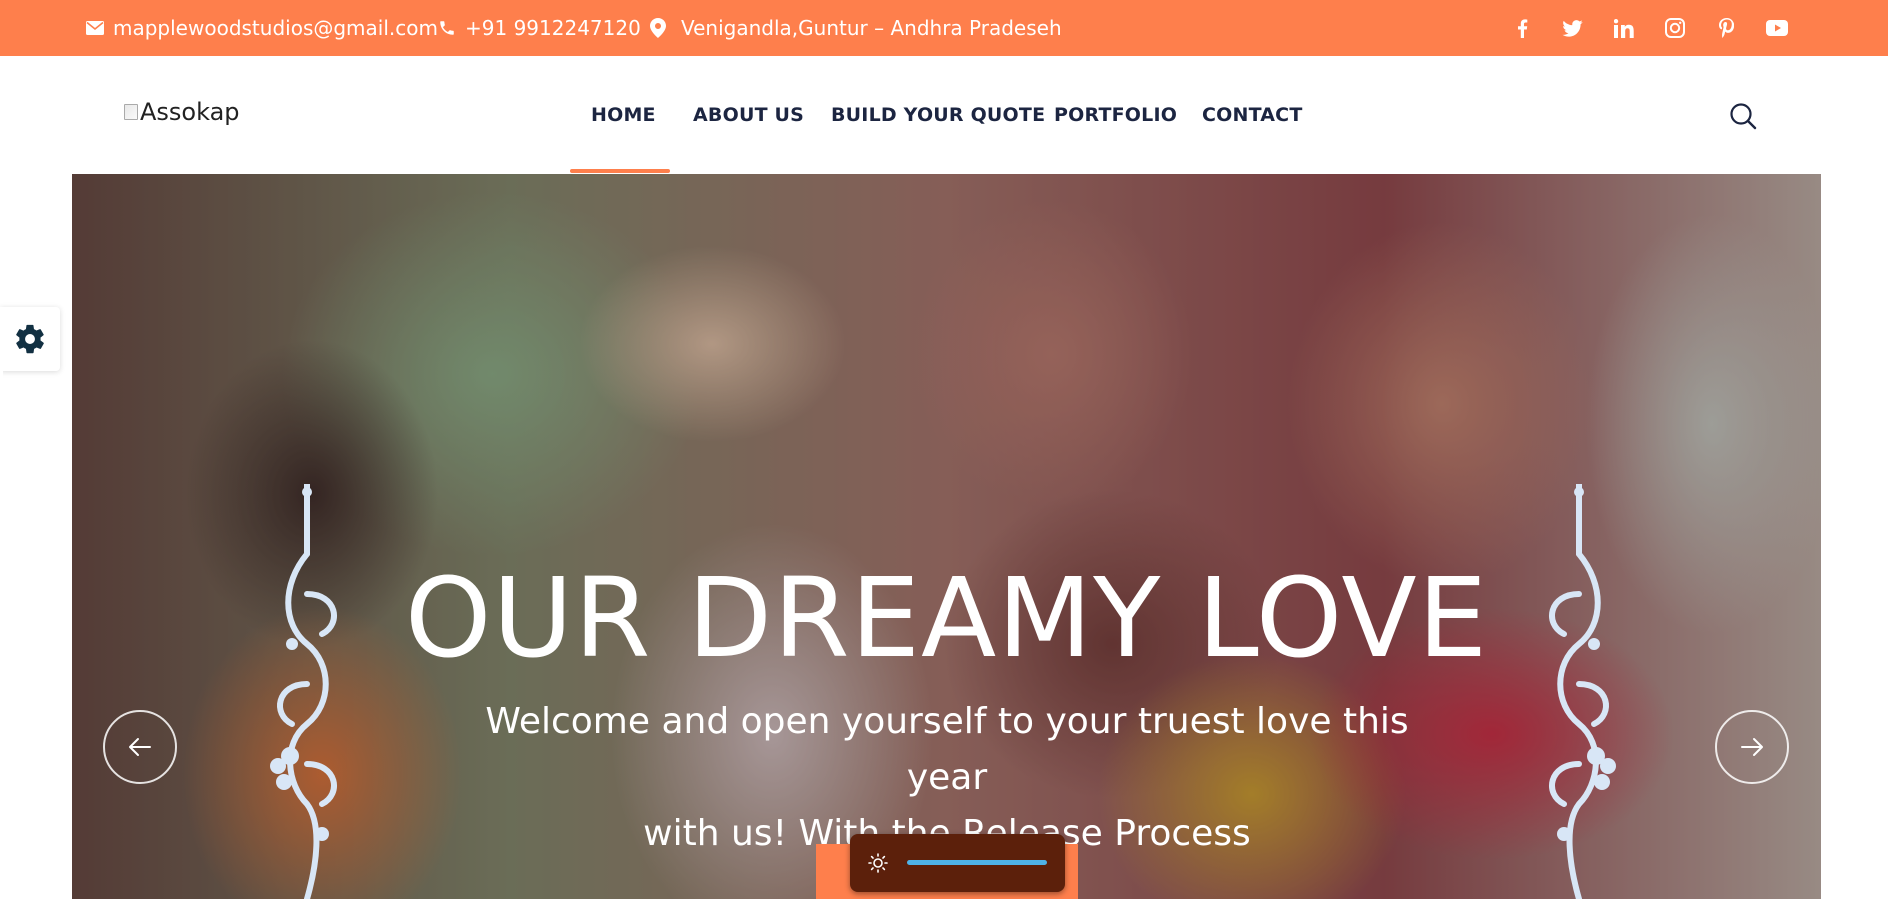 The height and width of the screenshot is (899, 1888). Describe the element at coordinates (878, 863) in the screenshot. I see `sun-icon` at that location.